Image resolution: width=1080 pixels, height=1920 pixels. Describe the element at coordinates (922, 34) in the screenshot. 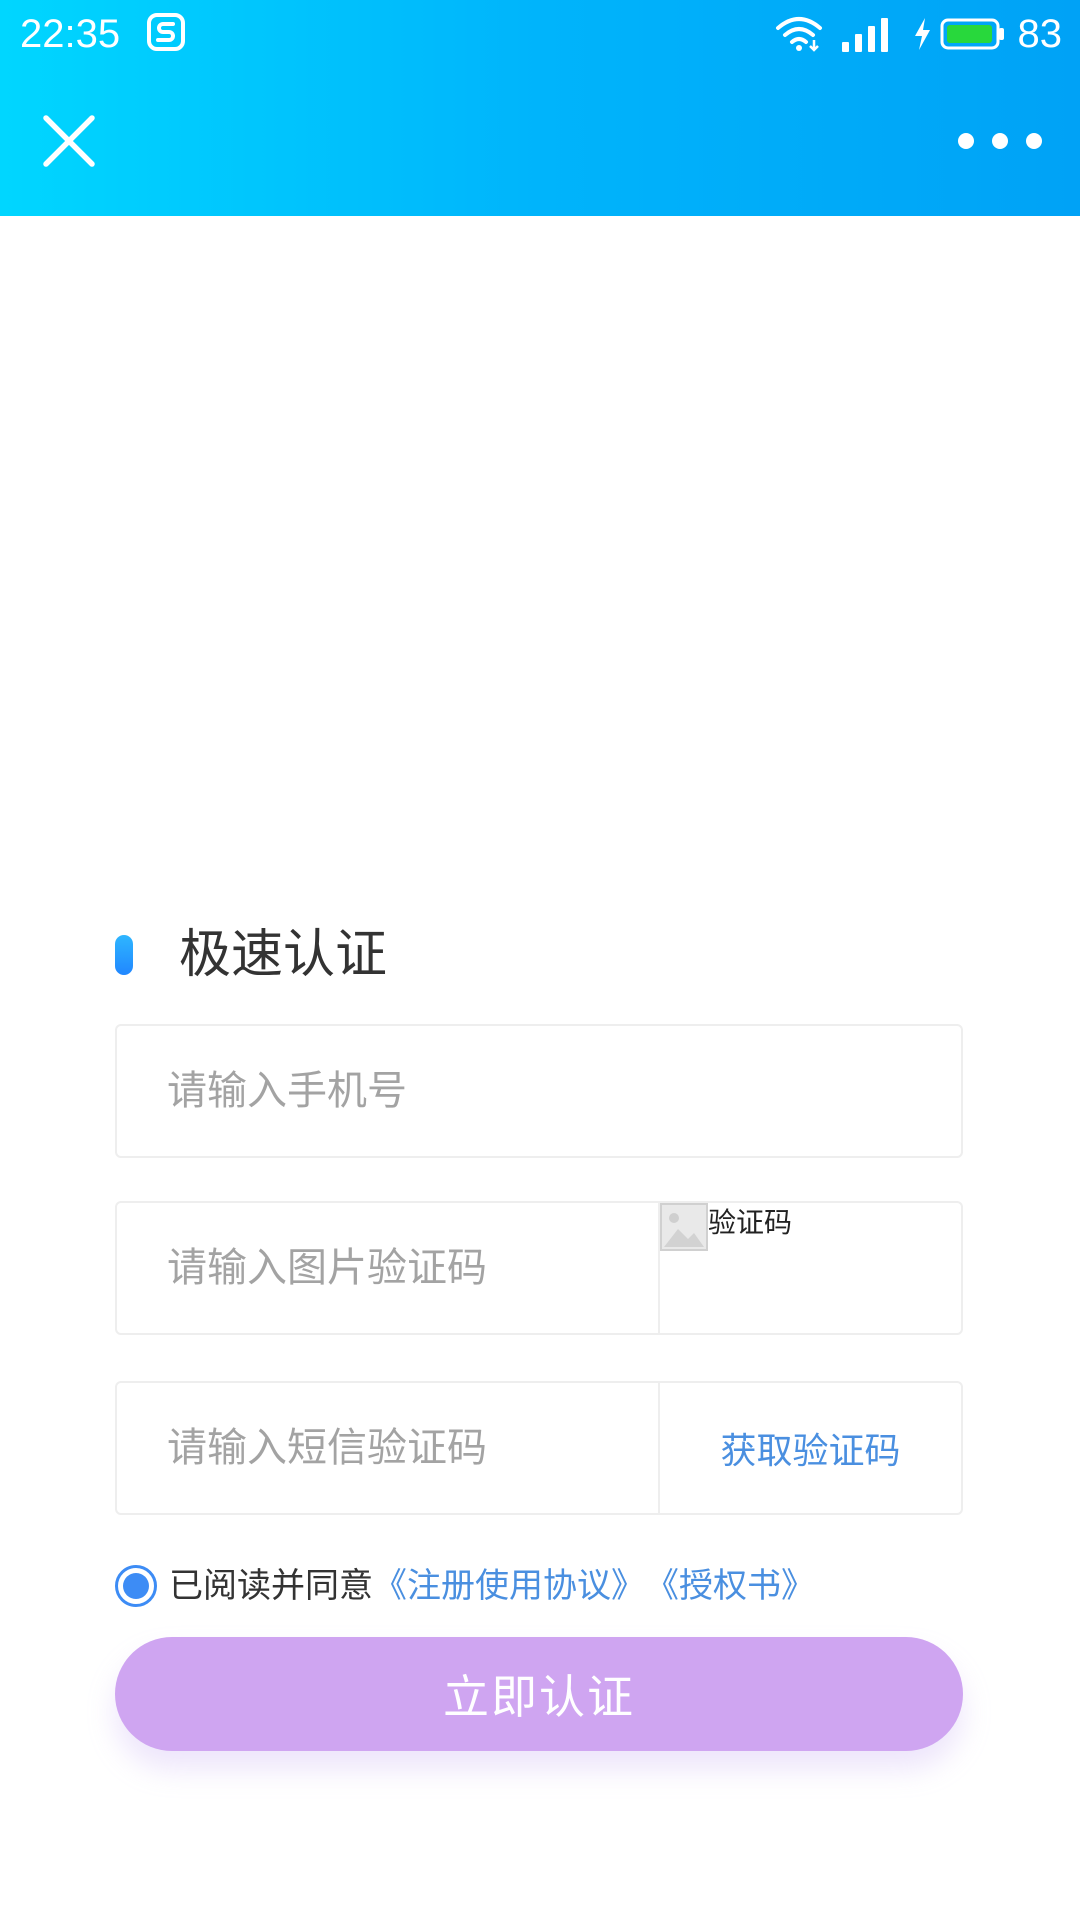

I see `charging-icon` at that location.